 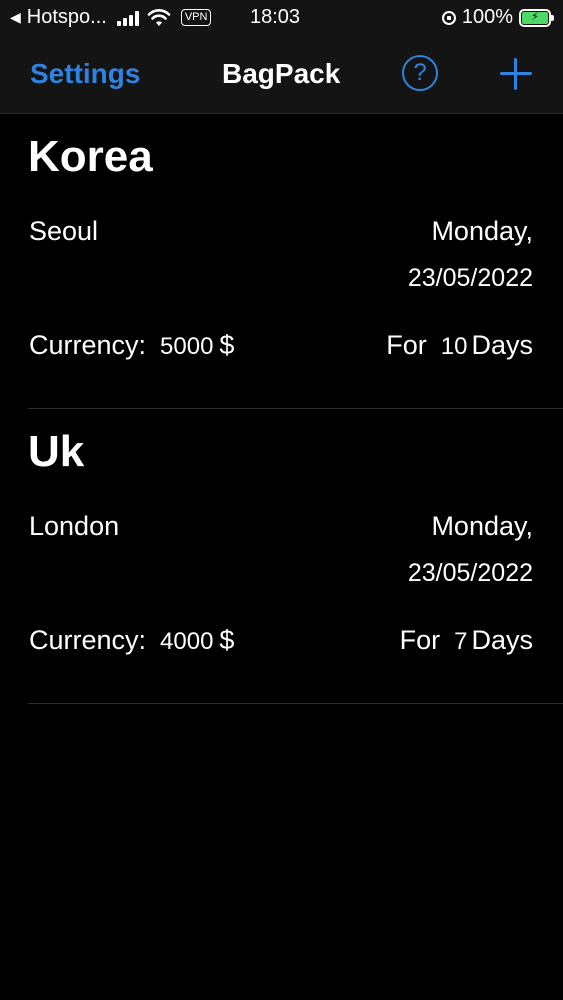 I want to click on battery-charging-icon: ⚡, so click(x=535, y=17).